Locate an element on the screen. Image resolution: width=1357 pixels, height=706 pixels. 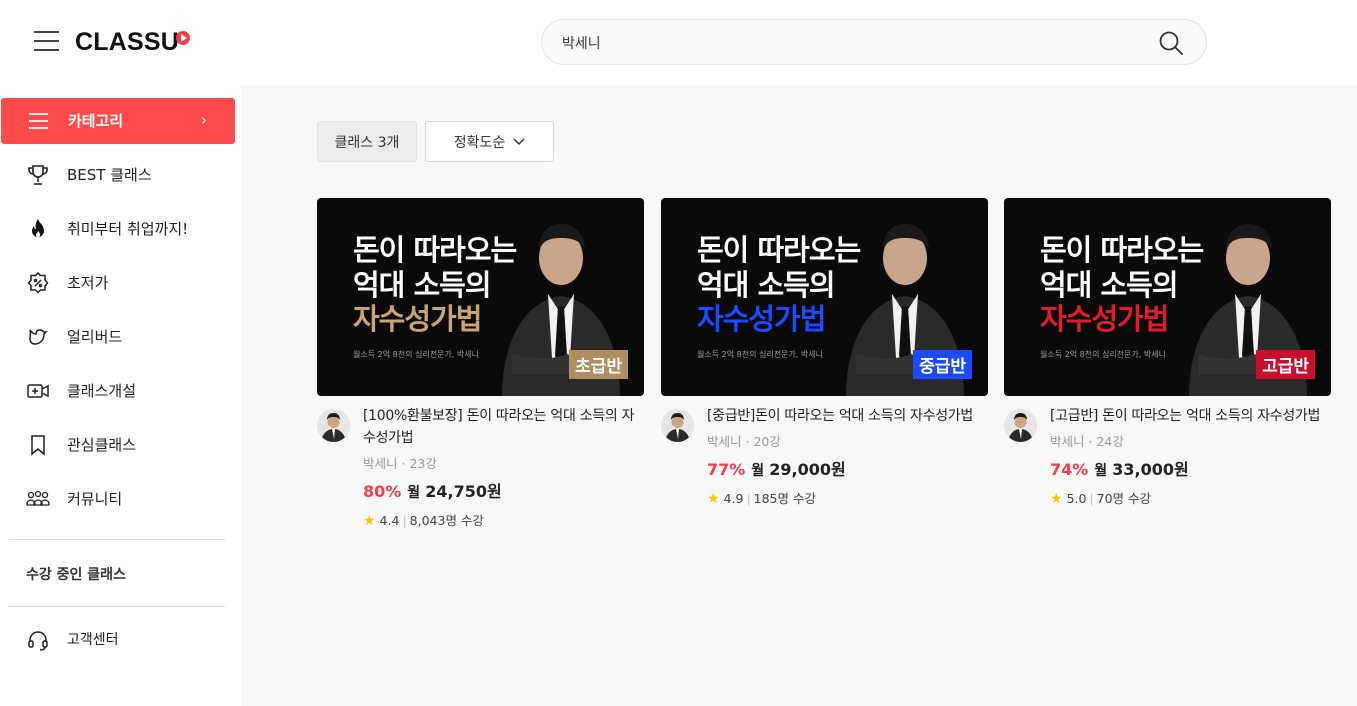
class-count-badge: 클래스 3개 is located at coordinates (367, 141).